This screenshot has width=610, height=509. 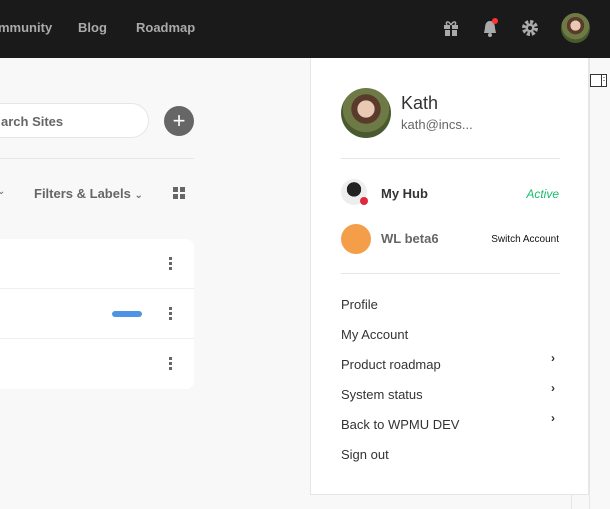 What do you see at coordinates (82, 193) in the screenshot?
I see `filters-label: Filters & Labels` at bounding box center [82, 193].